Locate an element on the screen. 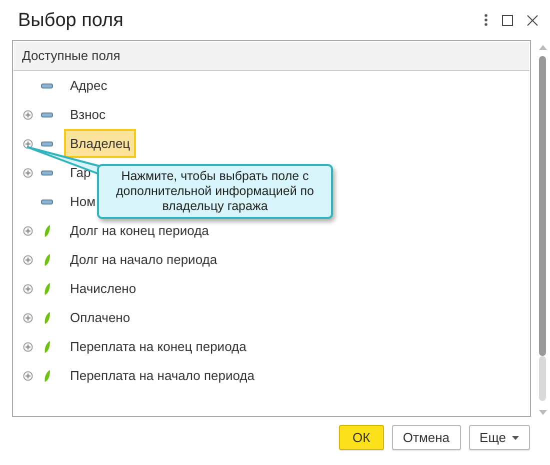 The image size is (550, 465). field-item: Начислено is located at coordinates (103, 289).